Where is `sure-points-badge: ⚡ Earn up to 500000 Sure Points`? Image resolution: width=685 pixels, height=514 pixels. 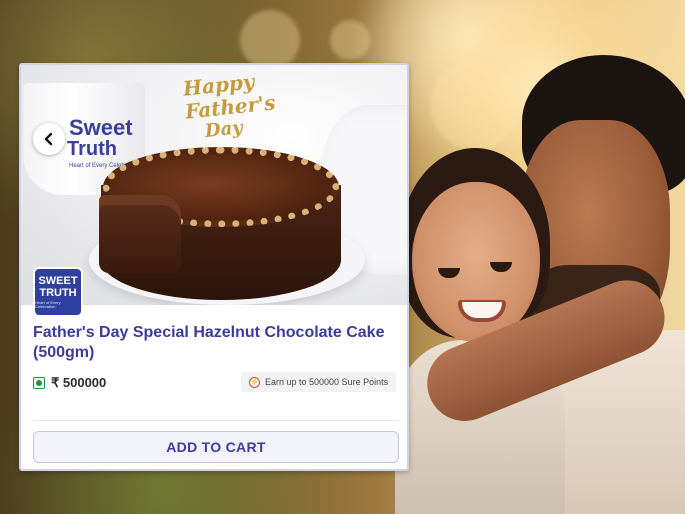
sure-points-badge: ⚡ Earn up to 500000 Sure Points is located at coordinates (319, 382).